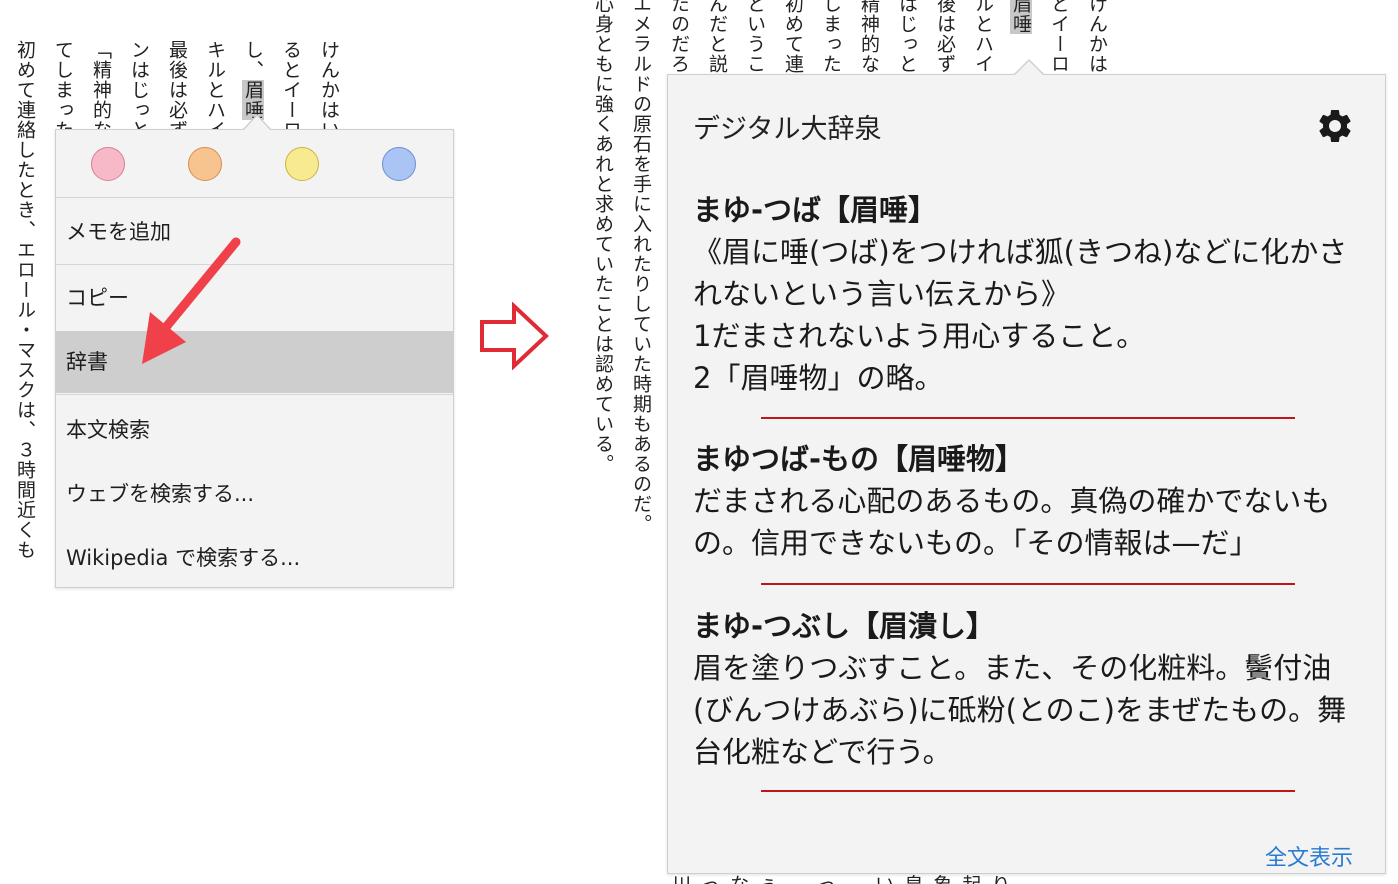 This screenshot has height=884, width=1398. What do you see at coordinates (25, 300) in the screenshot?
I see `book-column: 初めて連絡したとき、エロール・マスクは、３時間近くも` at bounding box center [25, 300].